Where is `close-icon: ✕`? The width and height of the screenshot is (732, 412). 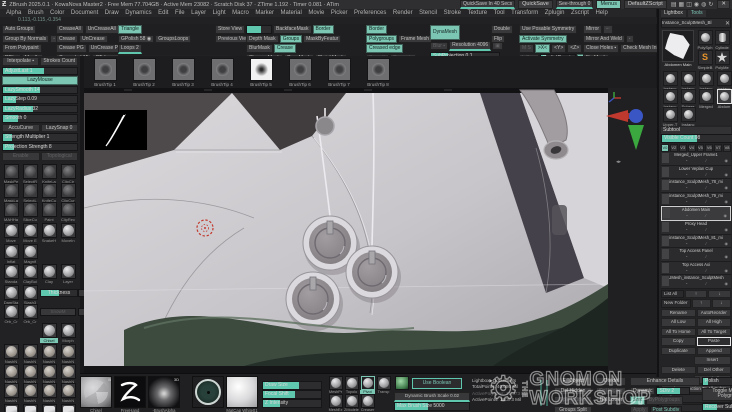 close-icon: ✕ is located at coordinates (727, 23).